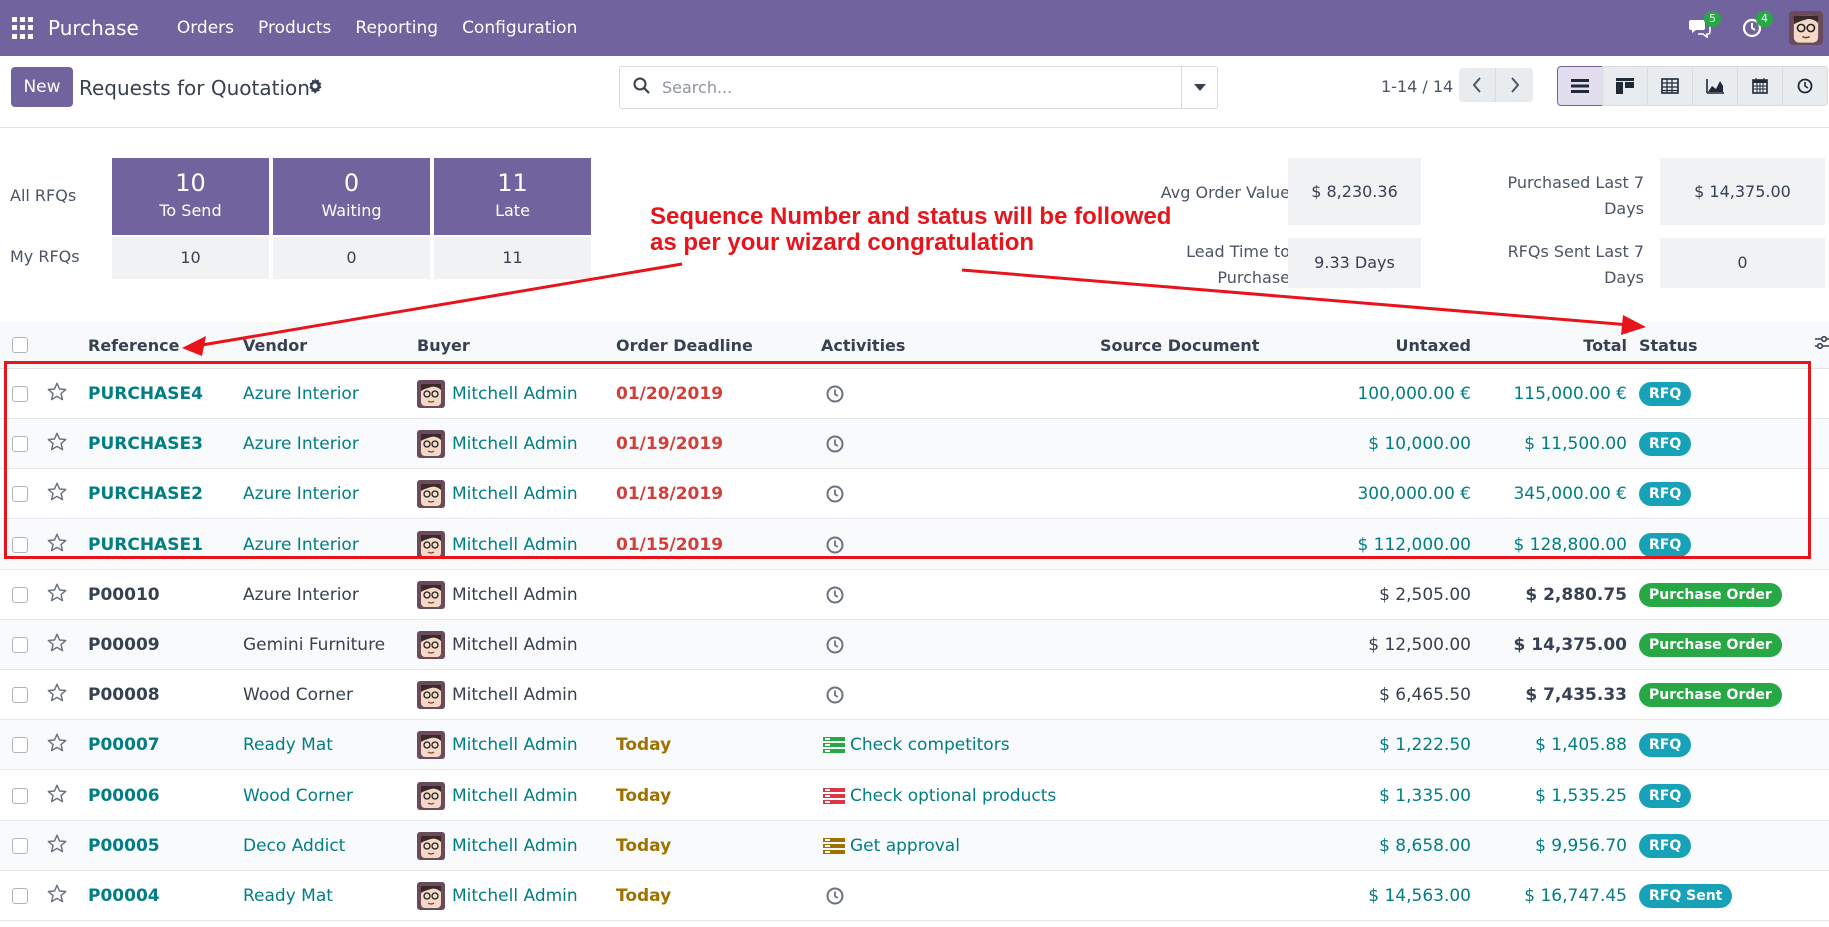 This screenshot has height=927, width=1829. Describe the element at coordinates (1179, 345) in the screenshot. I see `header-source-document: Source Document` at that location.